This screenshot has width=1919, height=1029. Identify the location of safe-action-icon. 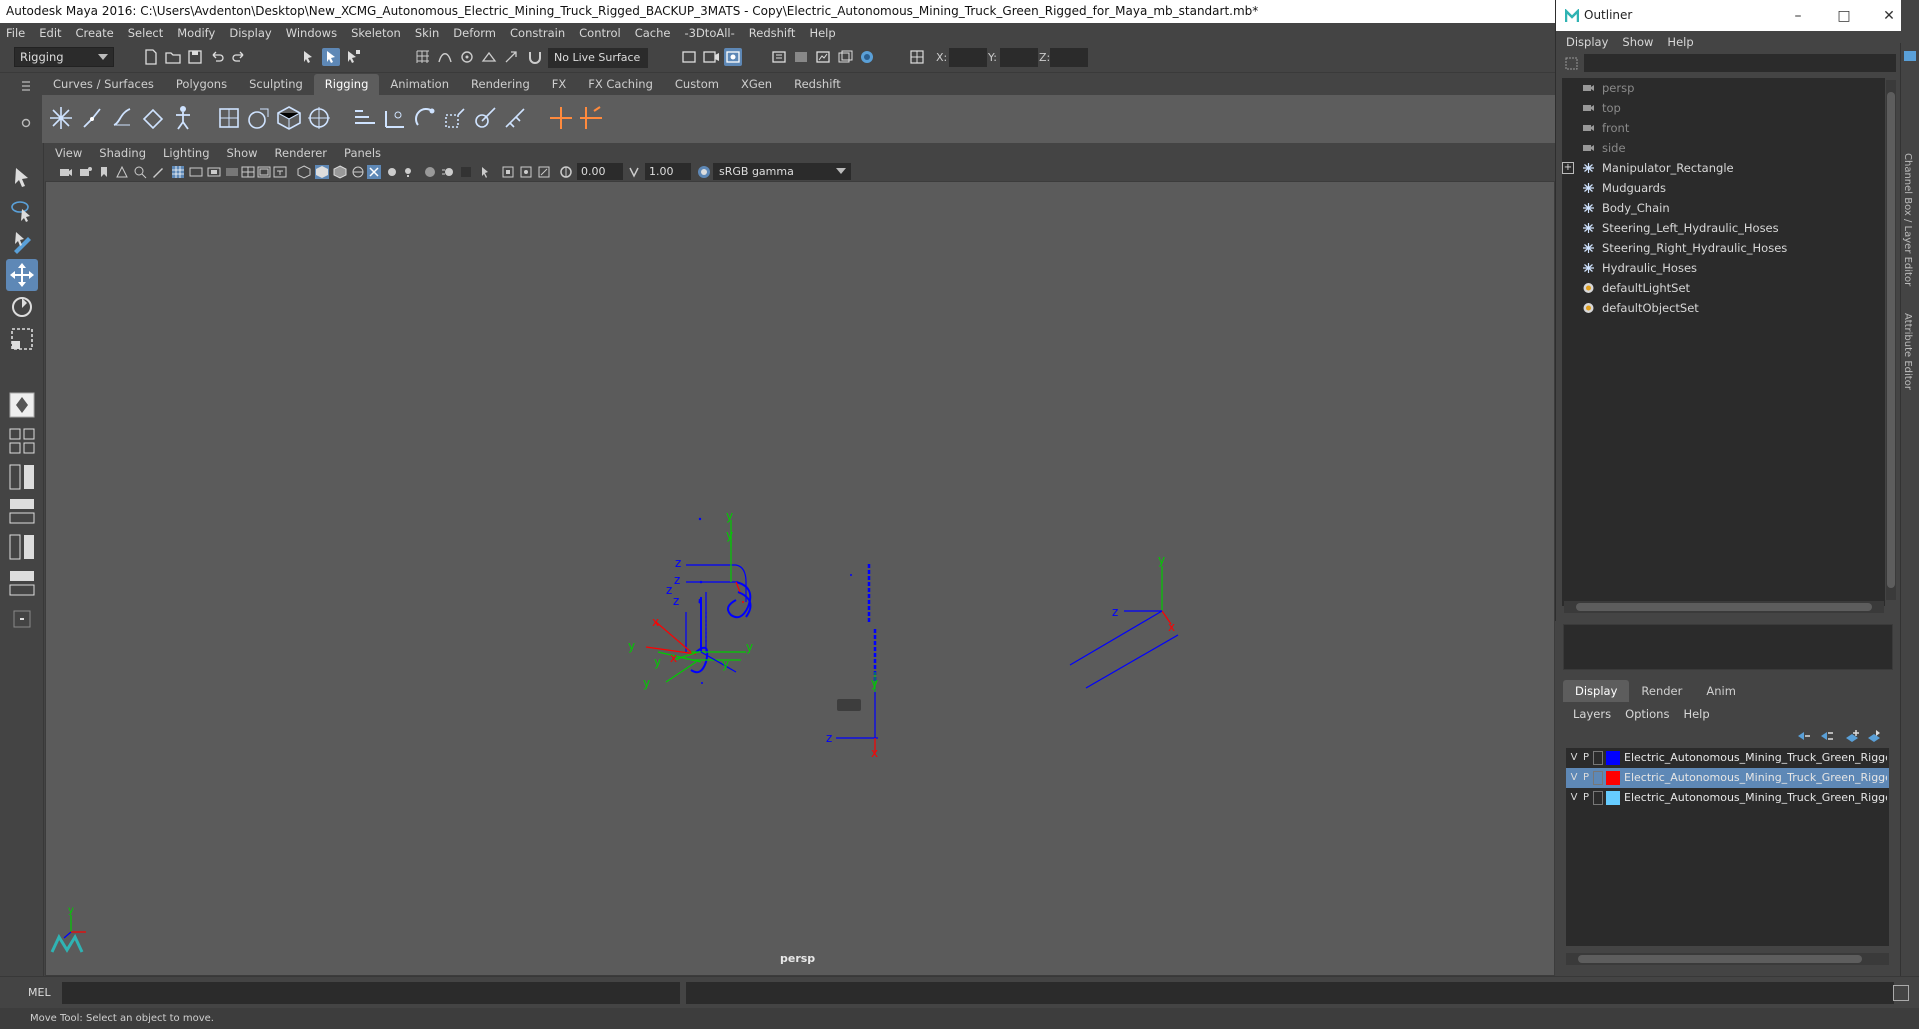
(264, 172).